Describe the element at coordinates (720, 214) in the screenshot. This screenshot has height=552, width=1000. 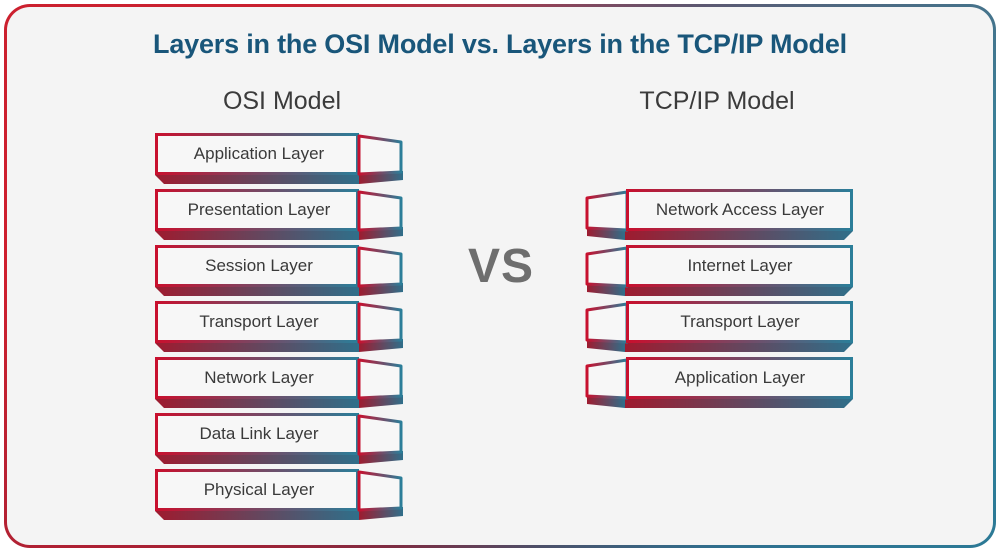
I see `tcpip-layer-box: Network Access Layer` at that location.